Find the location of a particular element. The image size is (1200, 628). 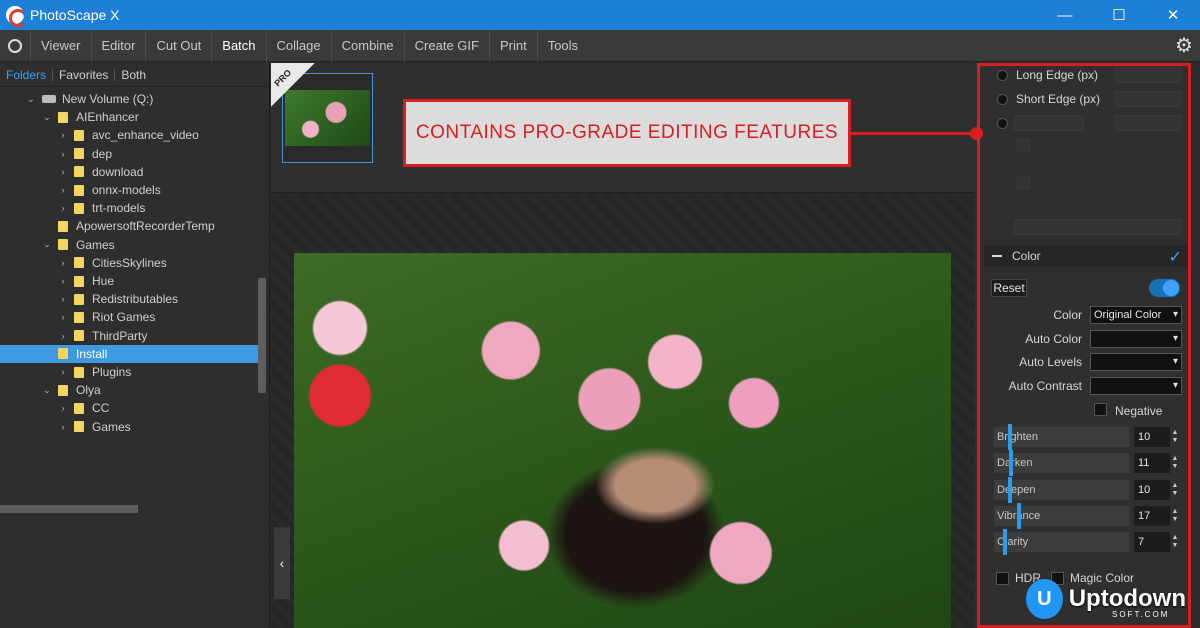

menu-item-batch: Batch is located at coordinates (238, 45).